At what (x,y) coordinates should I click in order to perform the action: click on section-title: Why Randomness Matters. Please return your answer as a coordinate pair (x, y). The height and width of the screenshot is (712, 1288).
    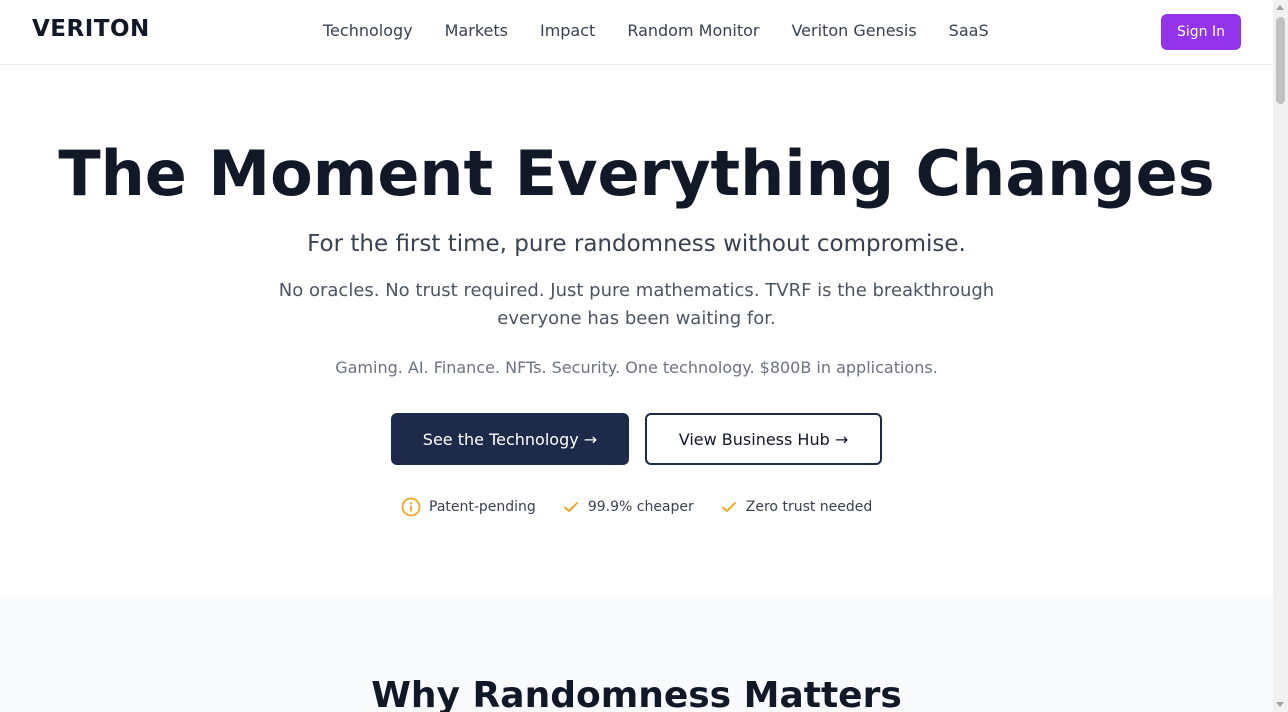
    Looking at the image, I should click on (636, 693).